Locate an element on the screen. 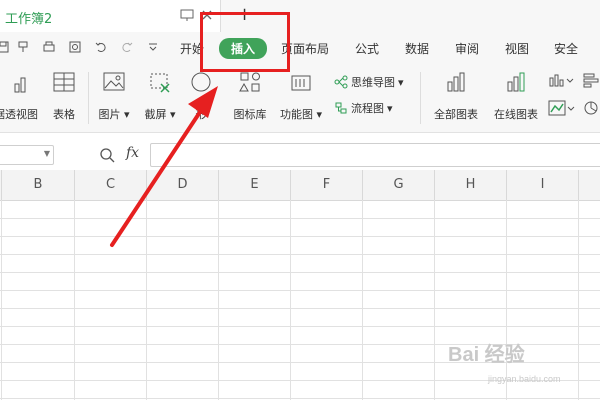 This screenshot has height=400, width=600. bar-chart-icon is located at coordinates (591, 80).